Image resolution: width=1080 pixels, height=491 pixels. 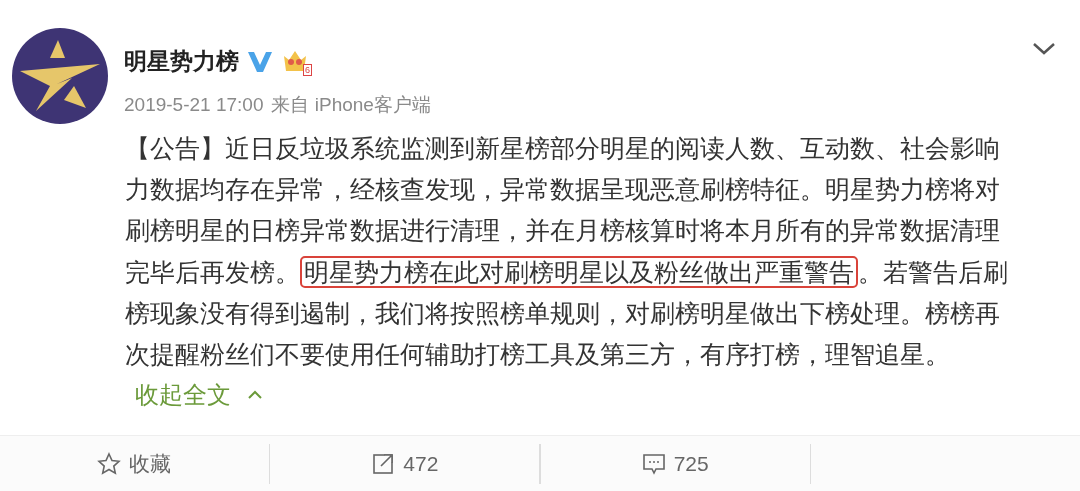 What do you see at coordinates (181, 61) in the screenshot?
I see `account-name: 明星势力榜` at bounding box center [181, 61].